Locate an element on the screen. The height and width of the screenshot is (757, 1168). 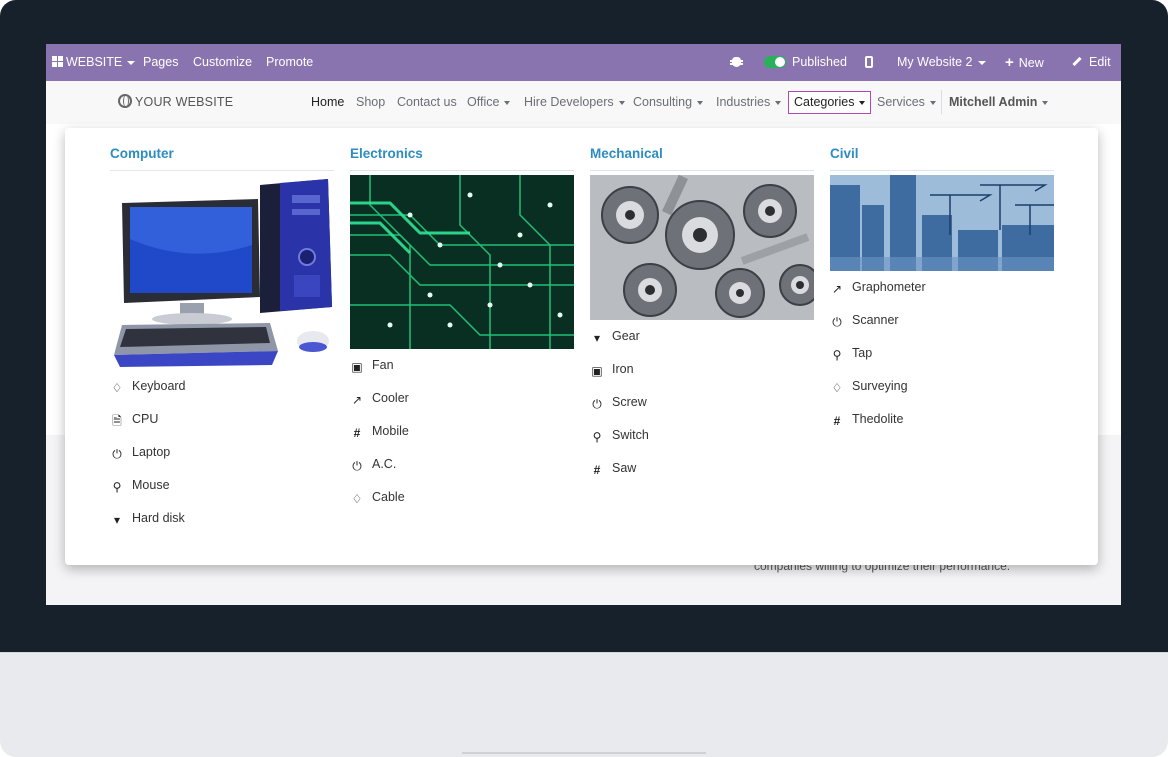
promote-menu: Promote is located at coordinates (289, 62).